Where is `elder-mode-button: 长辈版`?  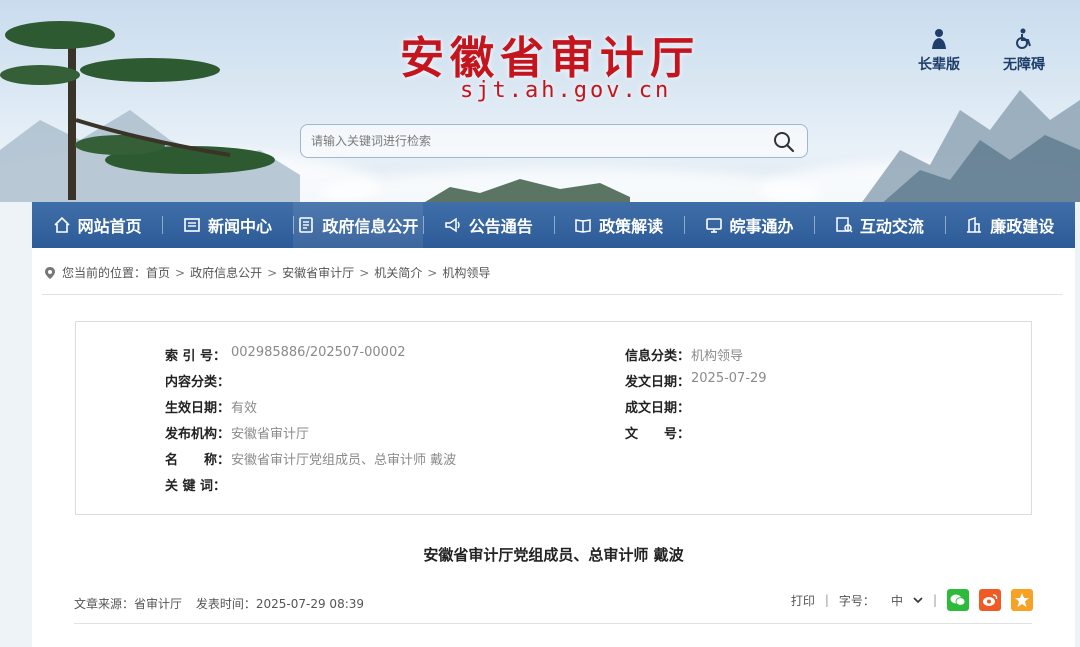
elder-mode-button: 长辈版 is located at coordinates (939, 51).